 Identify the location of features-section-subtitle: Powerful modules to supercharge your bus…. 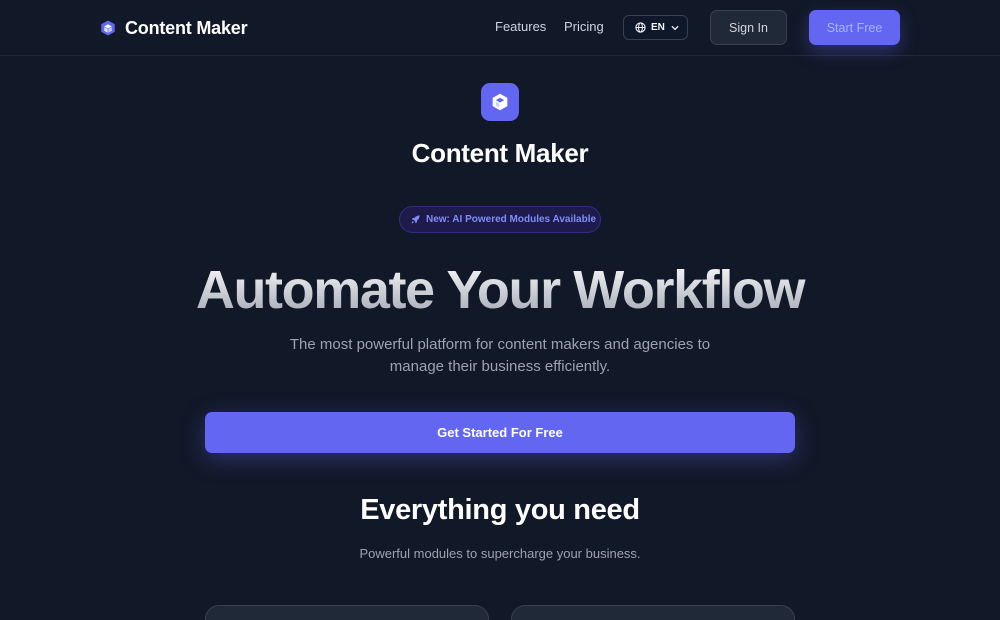
(500, 553).